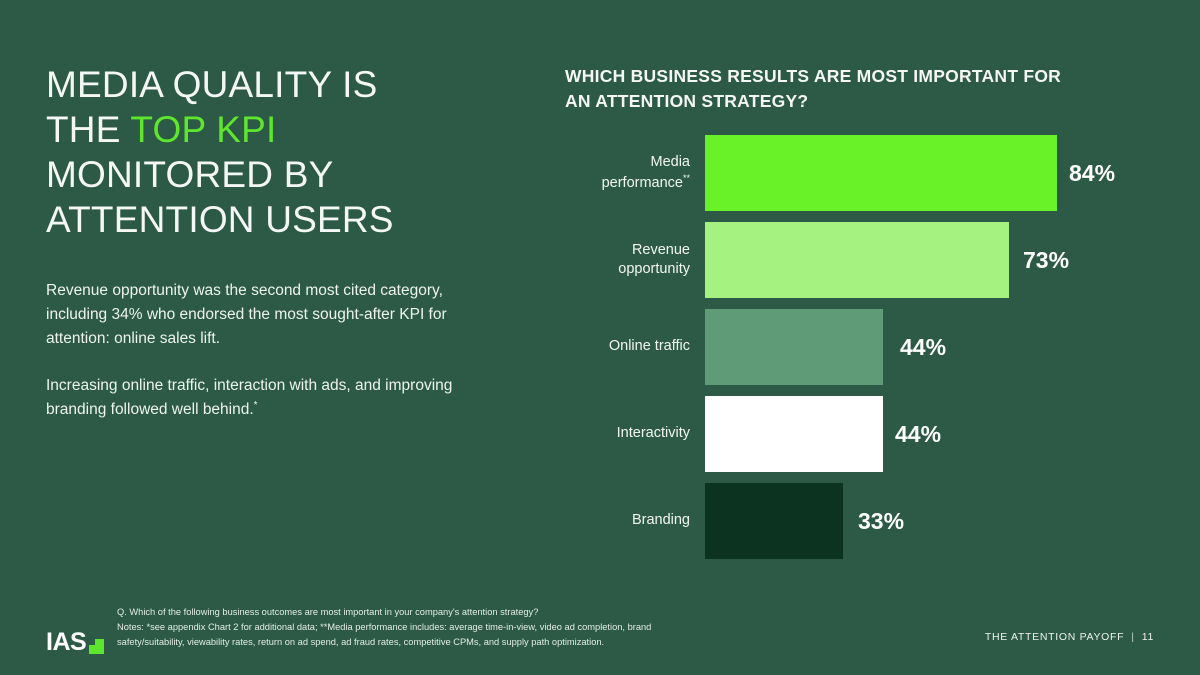 The image size is (1200, 675). I want to click on bar-label-online-traffic: Online traffic, so click(627, 347).